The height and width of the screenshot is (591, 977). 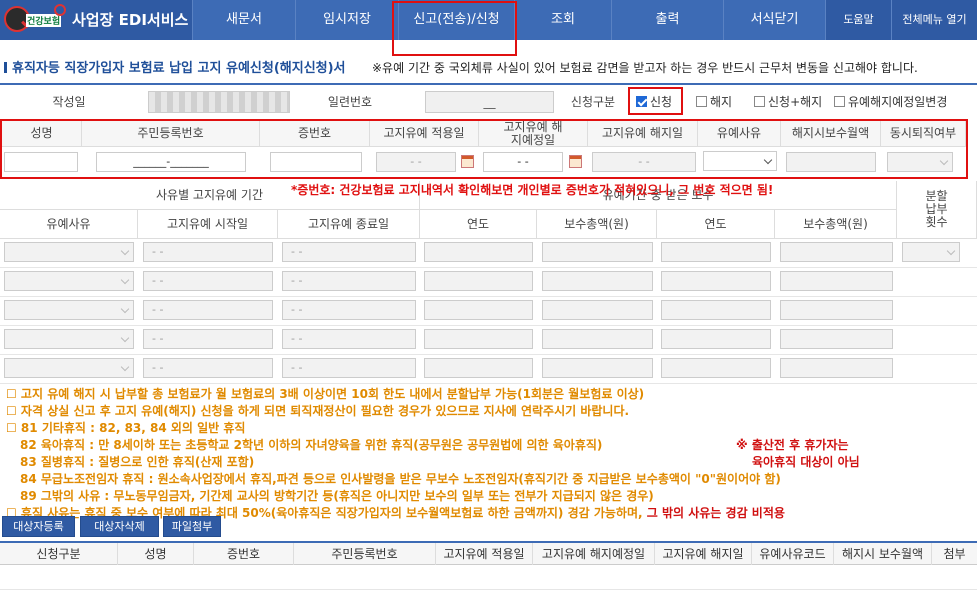 What do you see at coordinates (836, 224) in the screenshot?
I see `header-pay-total-2: 보수총액(원)` at bounding box center [836, 224].